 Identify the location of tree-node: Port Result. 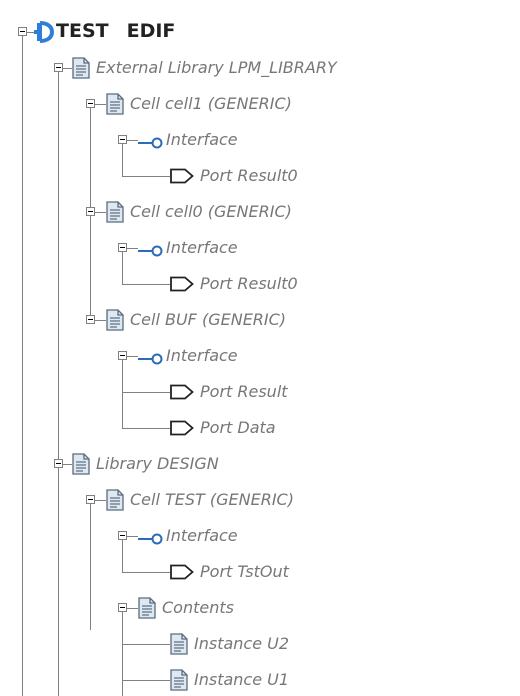
(260, 392).